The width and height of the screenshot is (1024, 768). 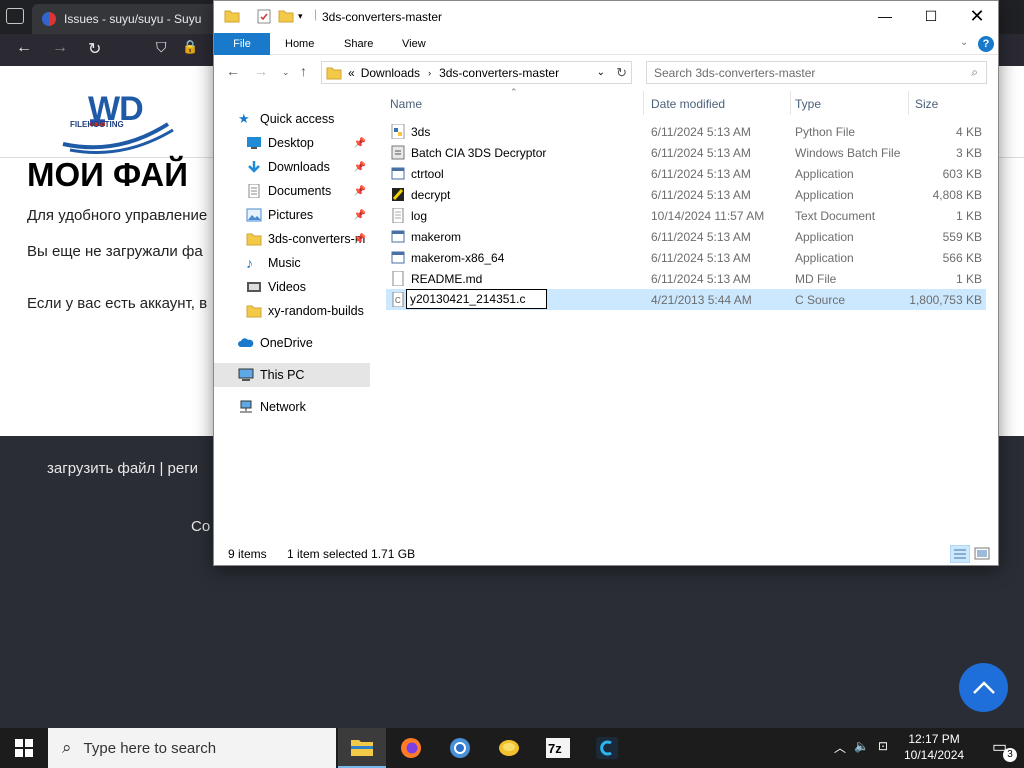 I want to click on taskbar-chrome, so click(x=460, y=748).